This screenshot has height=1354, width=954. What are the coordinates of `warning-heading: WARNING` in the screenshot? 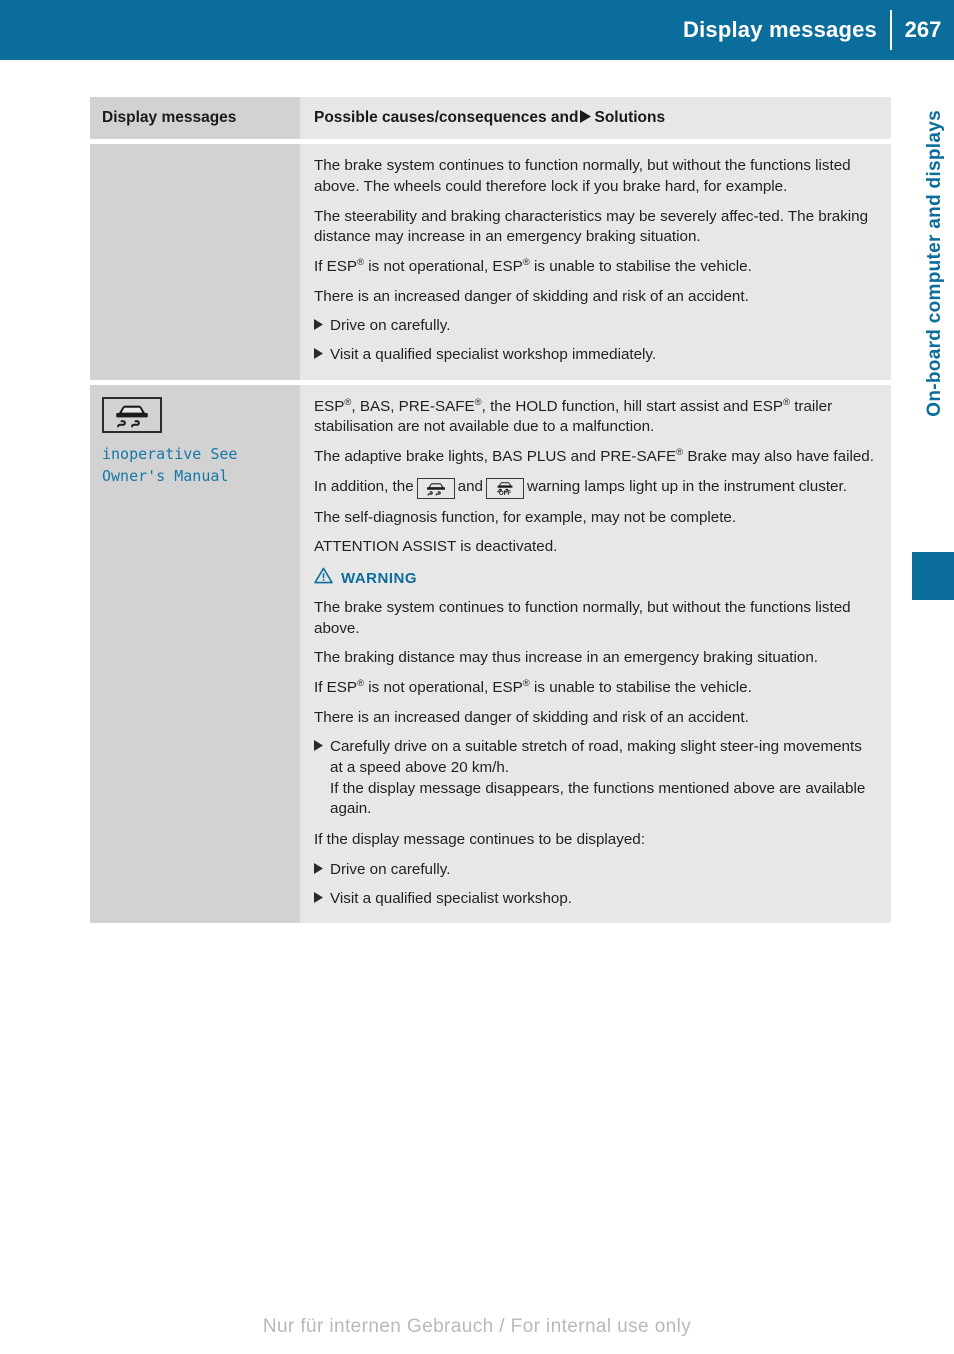 It's located at (594, 578).